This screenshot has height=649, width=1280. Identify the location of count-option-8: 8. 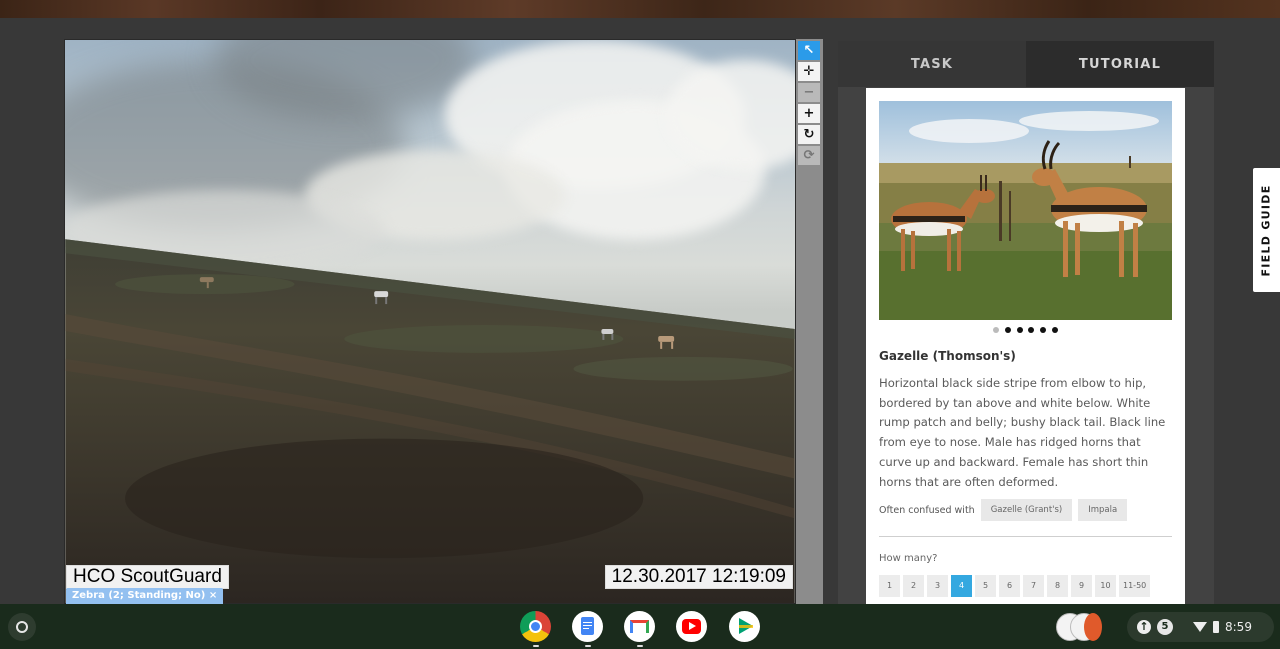
(1057, 586).